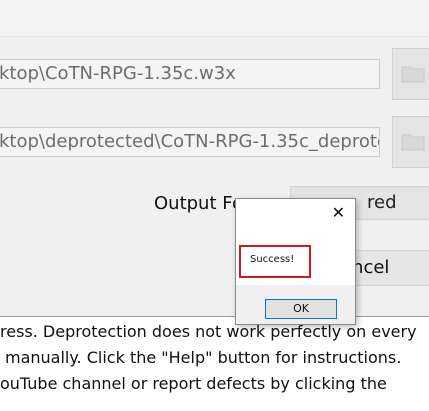  I want to click on input-map-path-field: ktop\CoTN-RPG-1.35c.w3x, so click(190, 74).